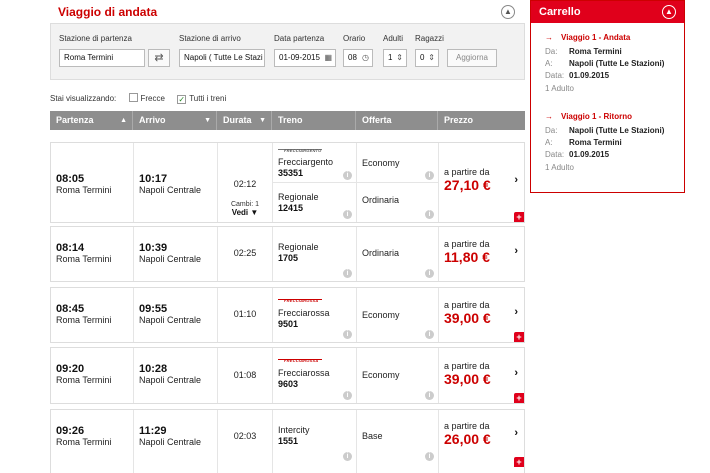 The width and height of the screenshot is (710, 473). I want to click on trip-to: A: Napoli (Tutte Le Stazioni), so click(604, 63).